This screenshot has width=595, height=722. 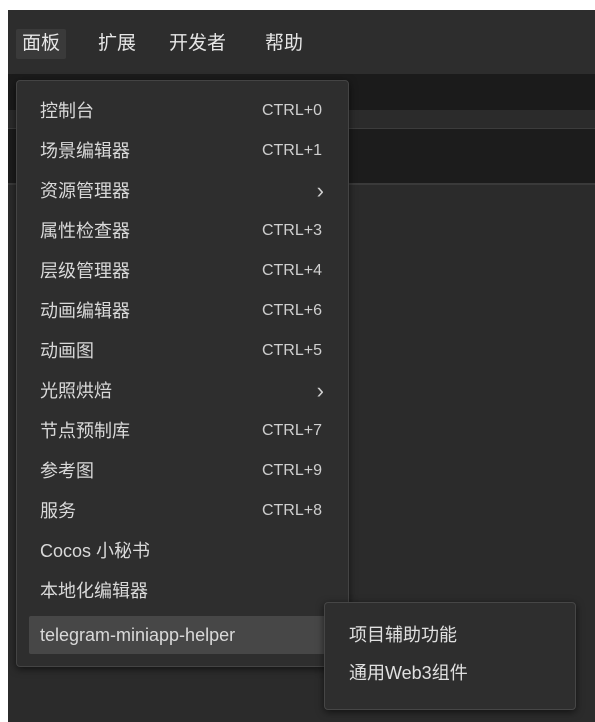 I want to click on menu-item-label: 服务, so click(x=58, y=511).